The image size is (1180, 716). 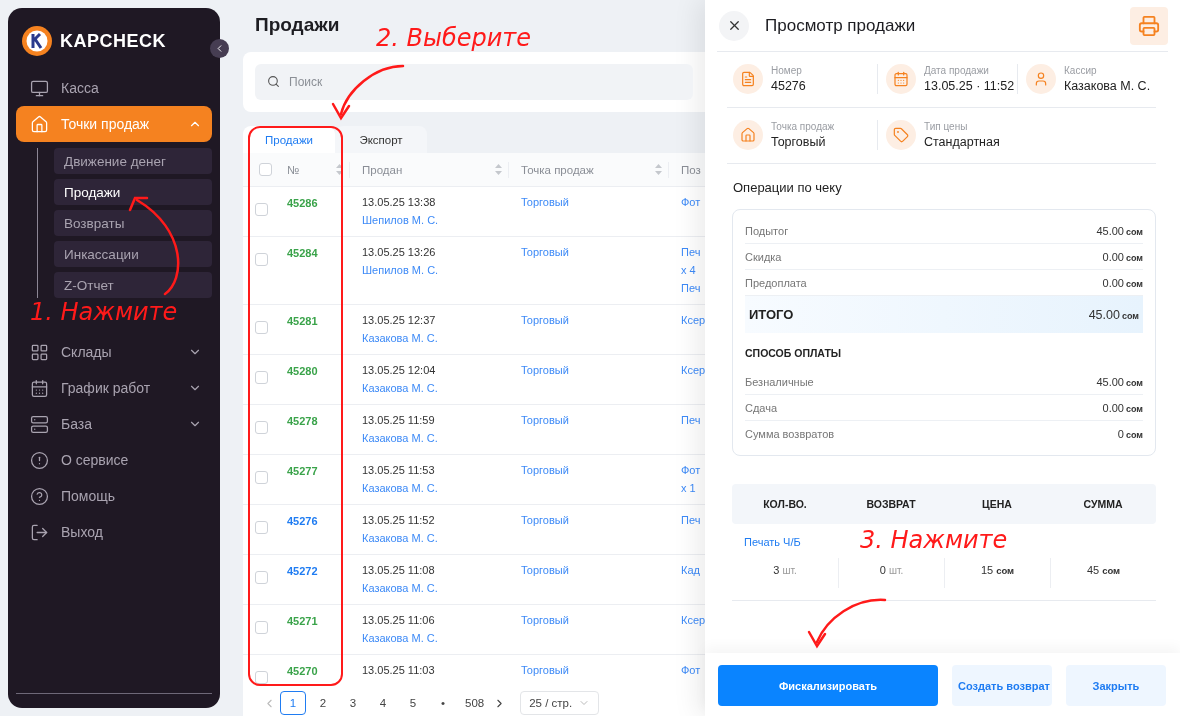 What do you see at coordinates (891, 570) in the screenshot?
I see `table-cell: 0 шт.` at bounding box center [891, 570].